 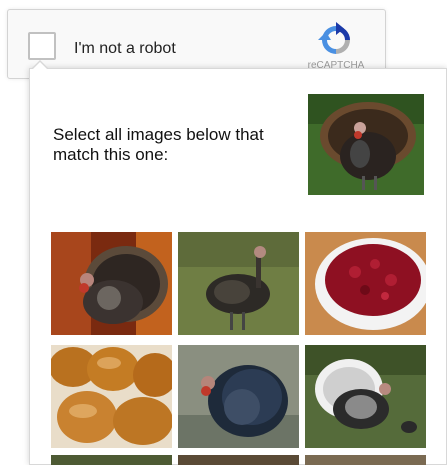 What do you see at coordinates (334, 38) in the screenshot?
I see `recaptcha-logo-icon` at bounding box center [334, 38].